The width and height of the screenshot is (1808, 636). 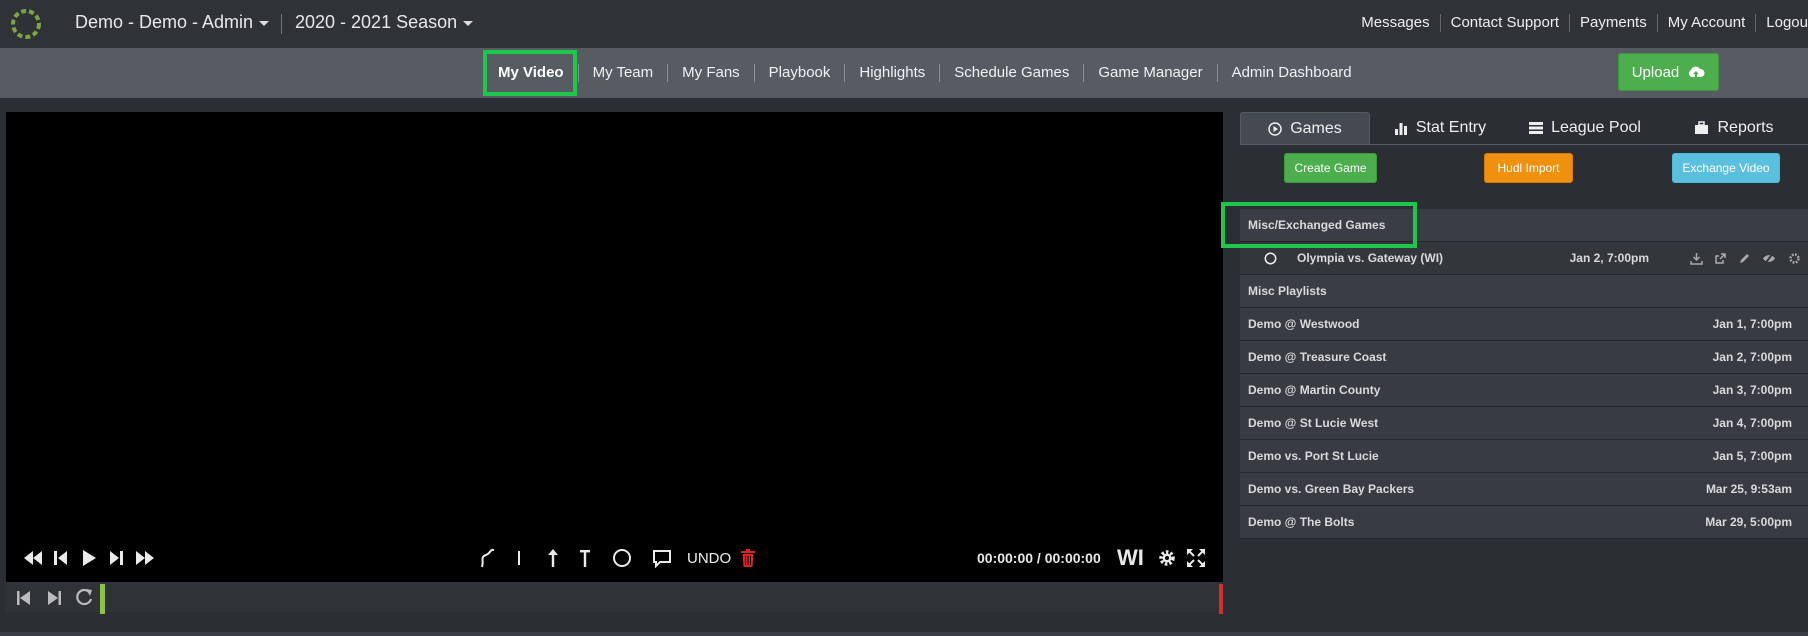 What do you see at coordinates (1270, 258) in the screenshot?
I see `radio-circle-icon` at bounding box center [1270, 258].